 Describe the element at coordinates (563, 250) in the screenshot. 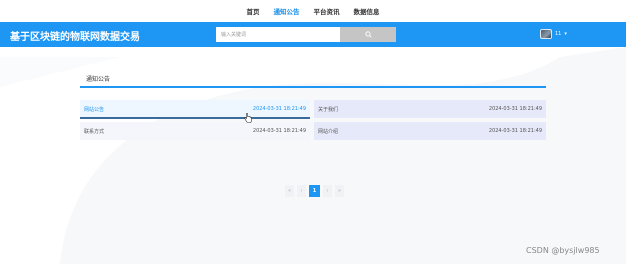

I see `watermark: CSDN @bysjlw985` at that location.